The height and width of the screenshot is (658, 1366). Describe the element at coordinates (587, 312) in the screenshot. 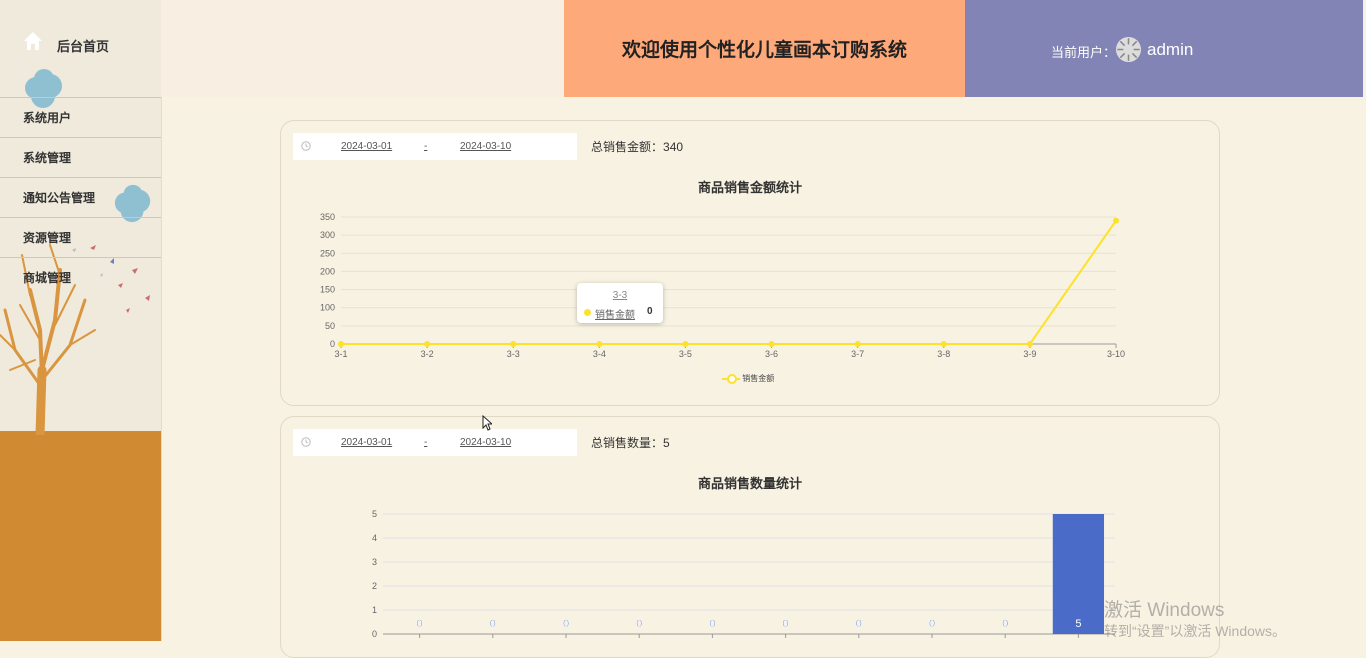

I see `tooltip-series-dot` at that location.